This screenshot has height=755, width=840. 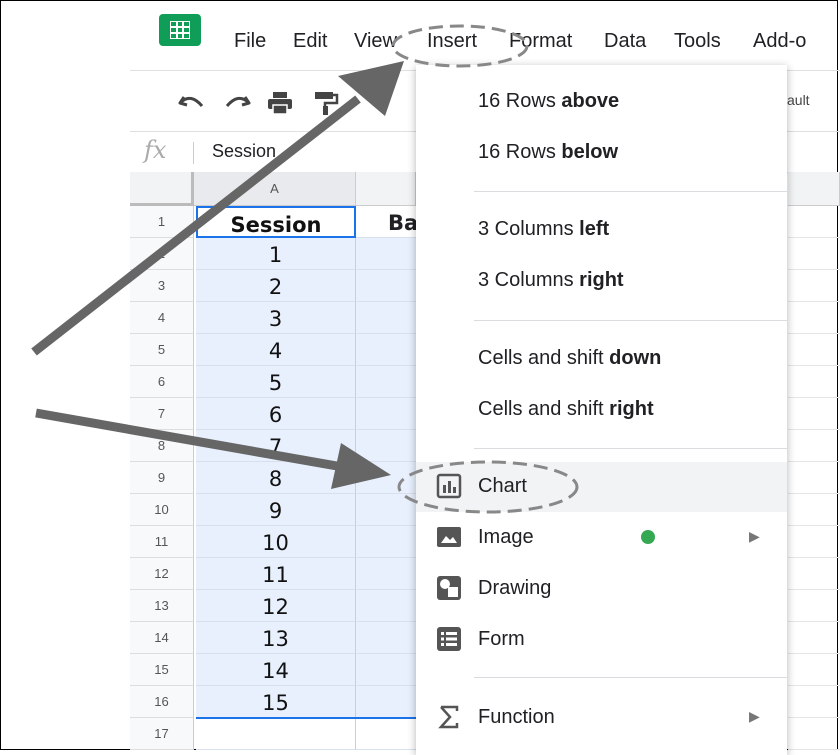 I want to click on column-header-b, so click(x=386, y=189).